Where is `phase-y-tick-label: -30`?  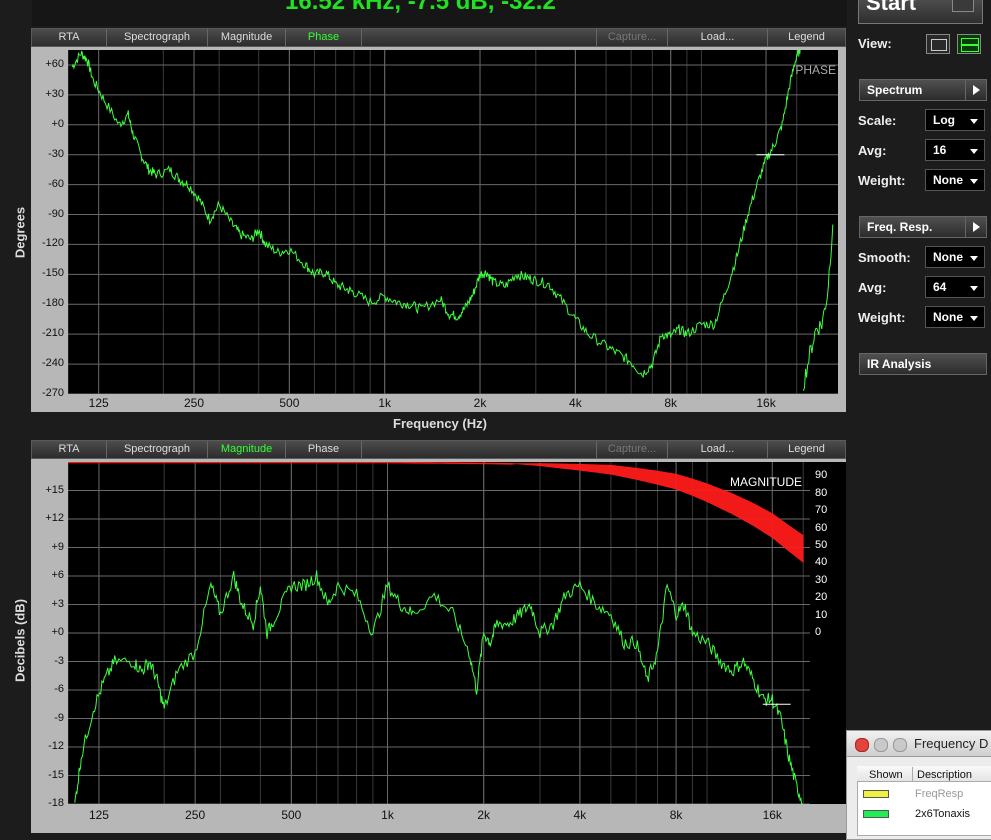
phase-y-tick-label: -30 is located at coordinates (56, 153).